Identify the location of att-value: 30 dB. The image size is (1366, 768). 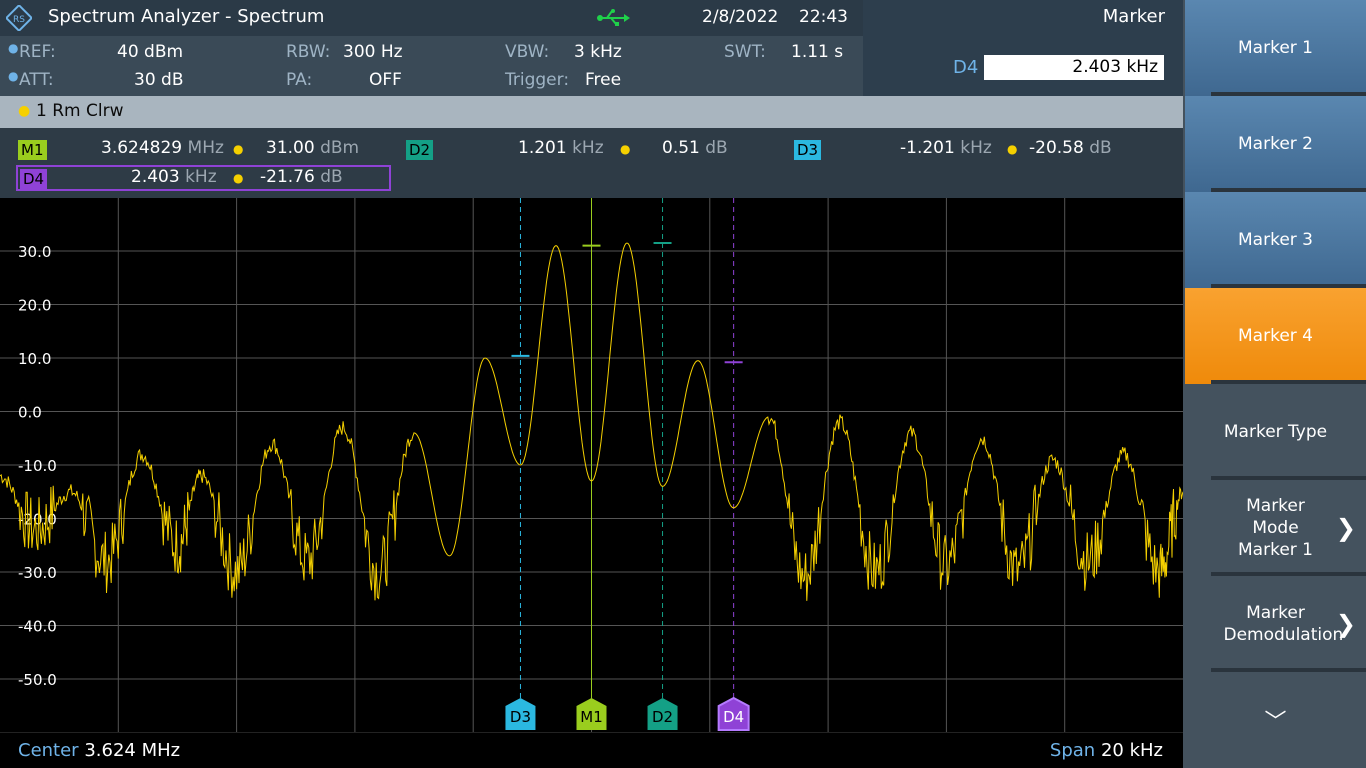
(159, 80).